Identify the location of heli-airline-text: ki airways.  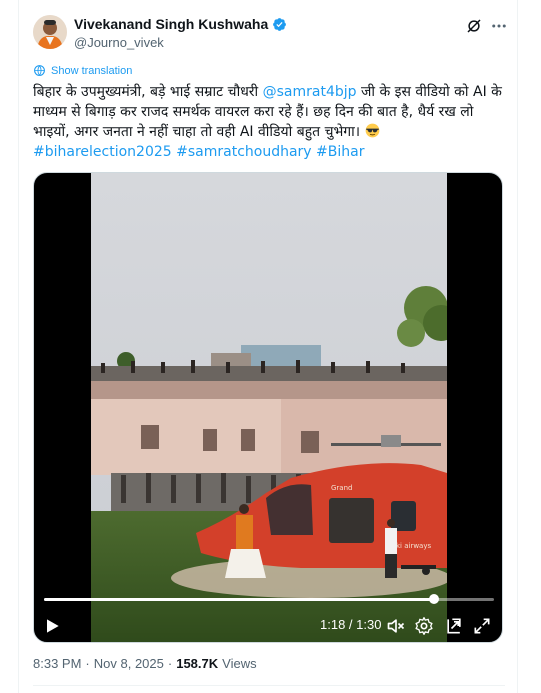
(413, 546).